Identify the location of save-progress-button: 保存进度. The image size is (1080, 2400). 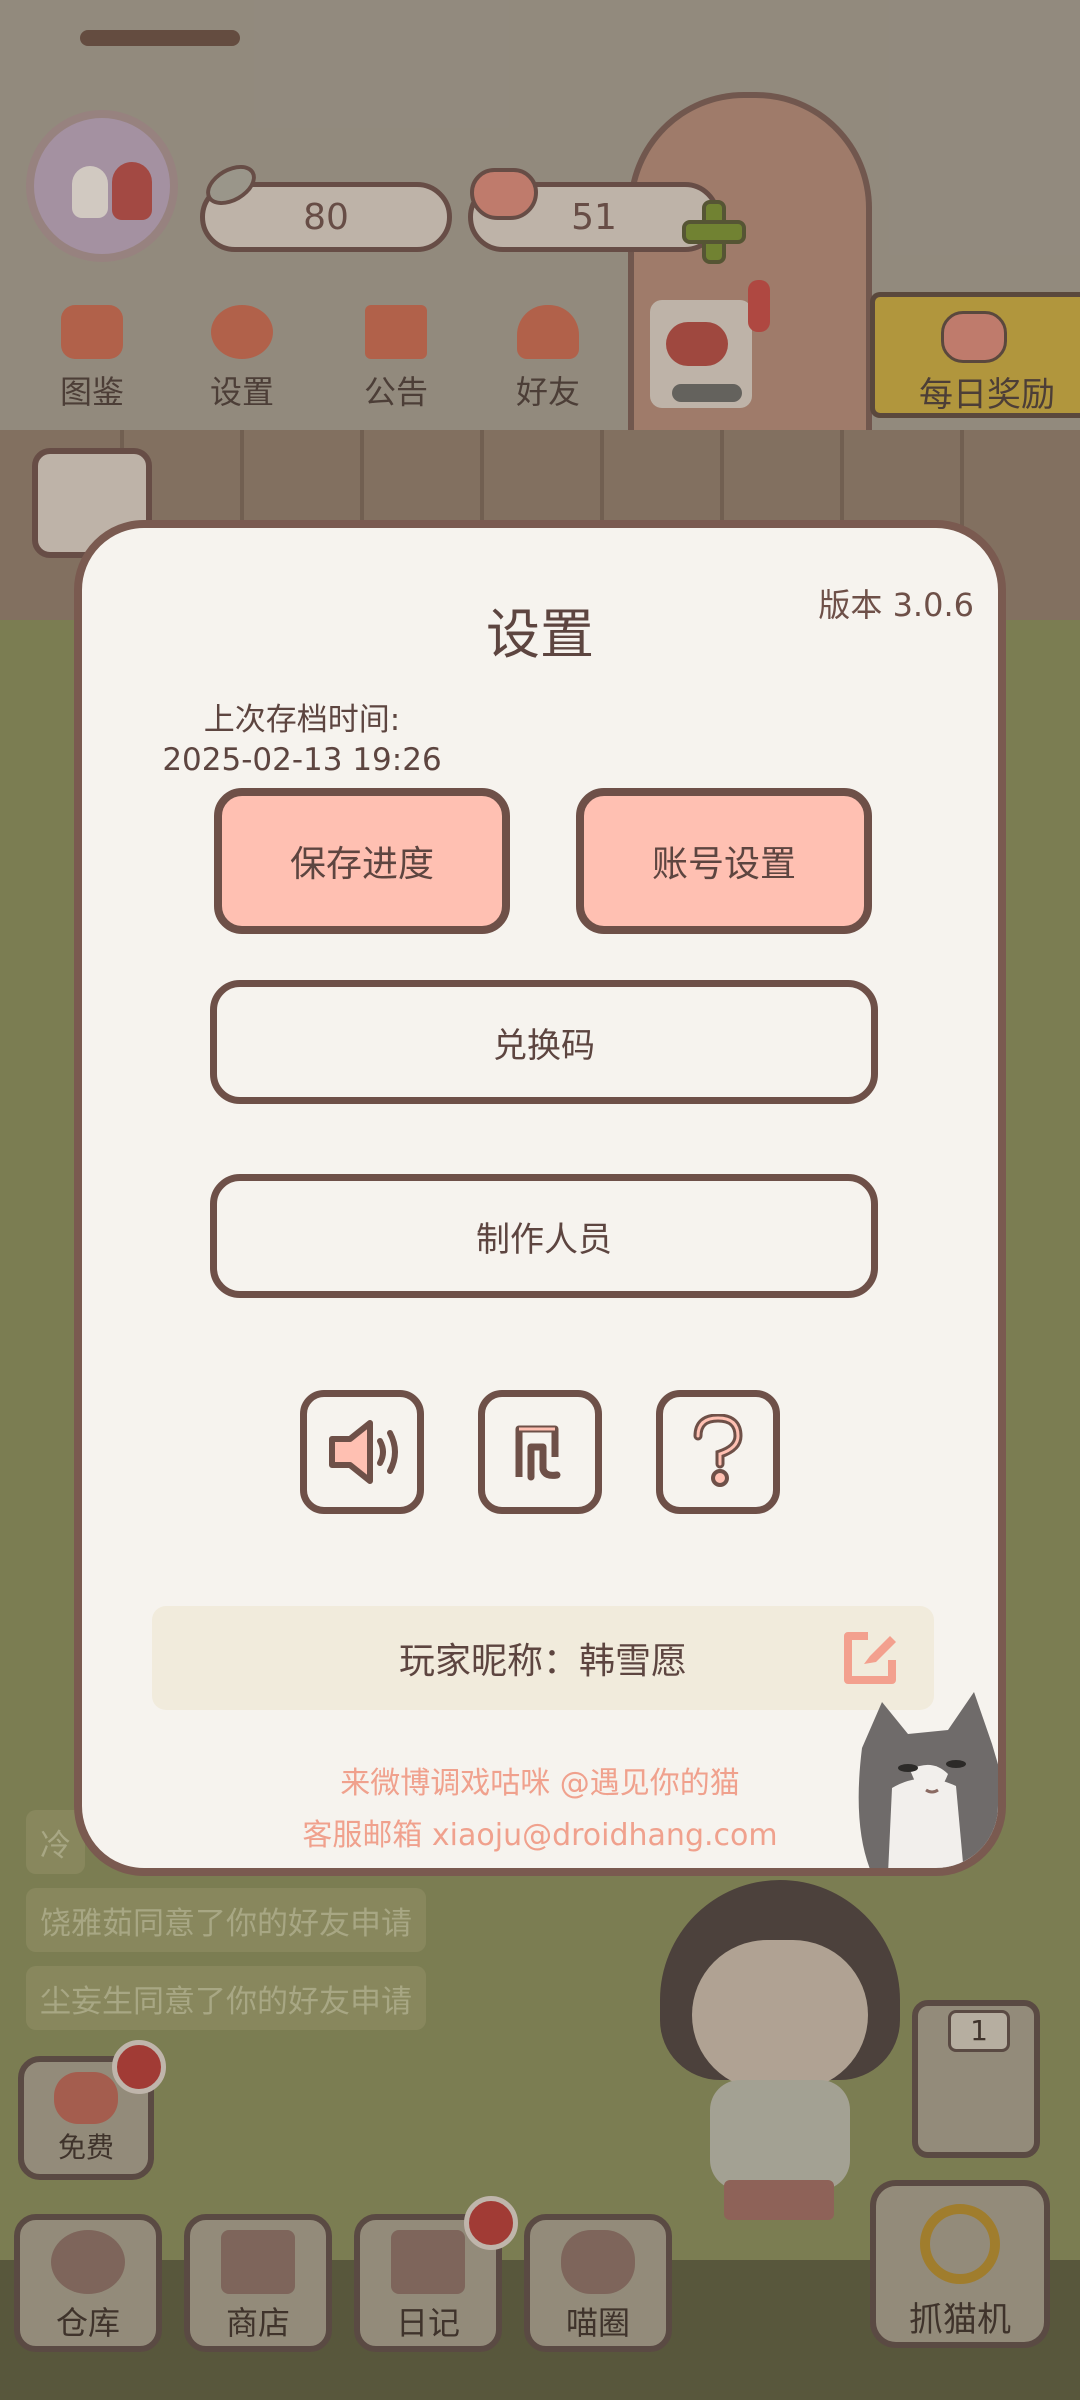
(362, 861).